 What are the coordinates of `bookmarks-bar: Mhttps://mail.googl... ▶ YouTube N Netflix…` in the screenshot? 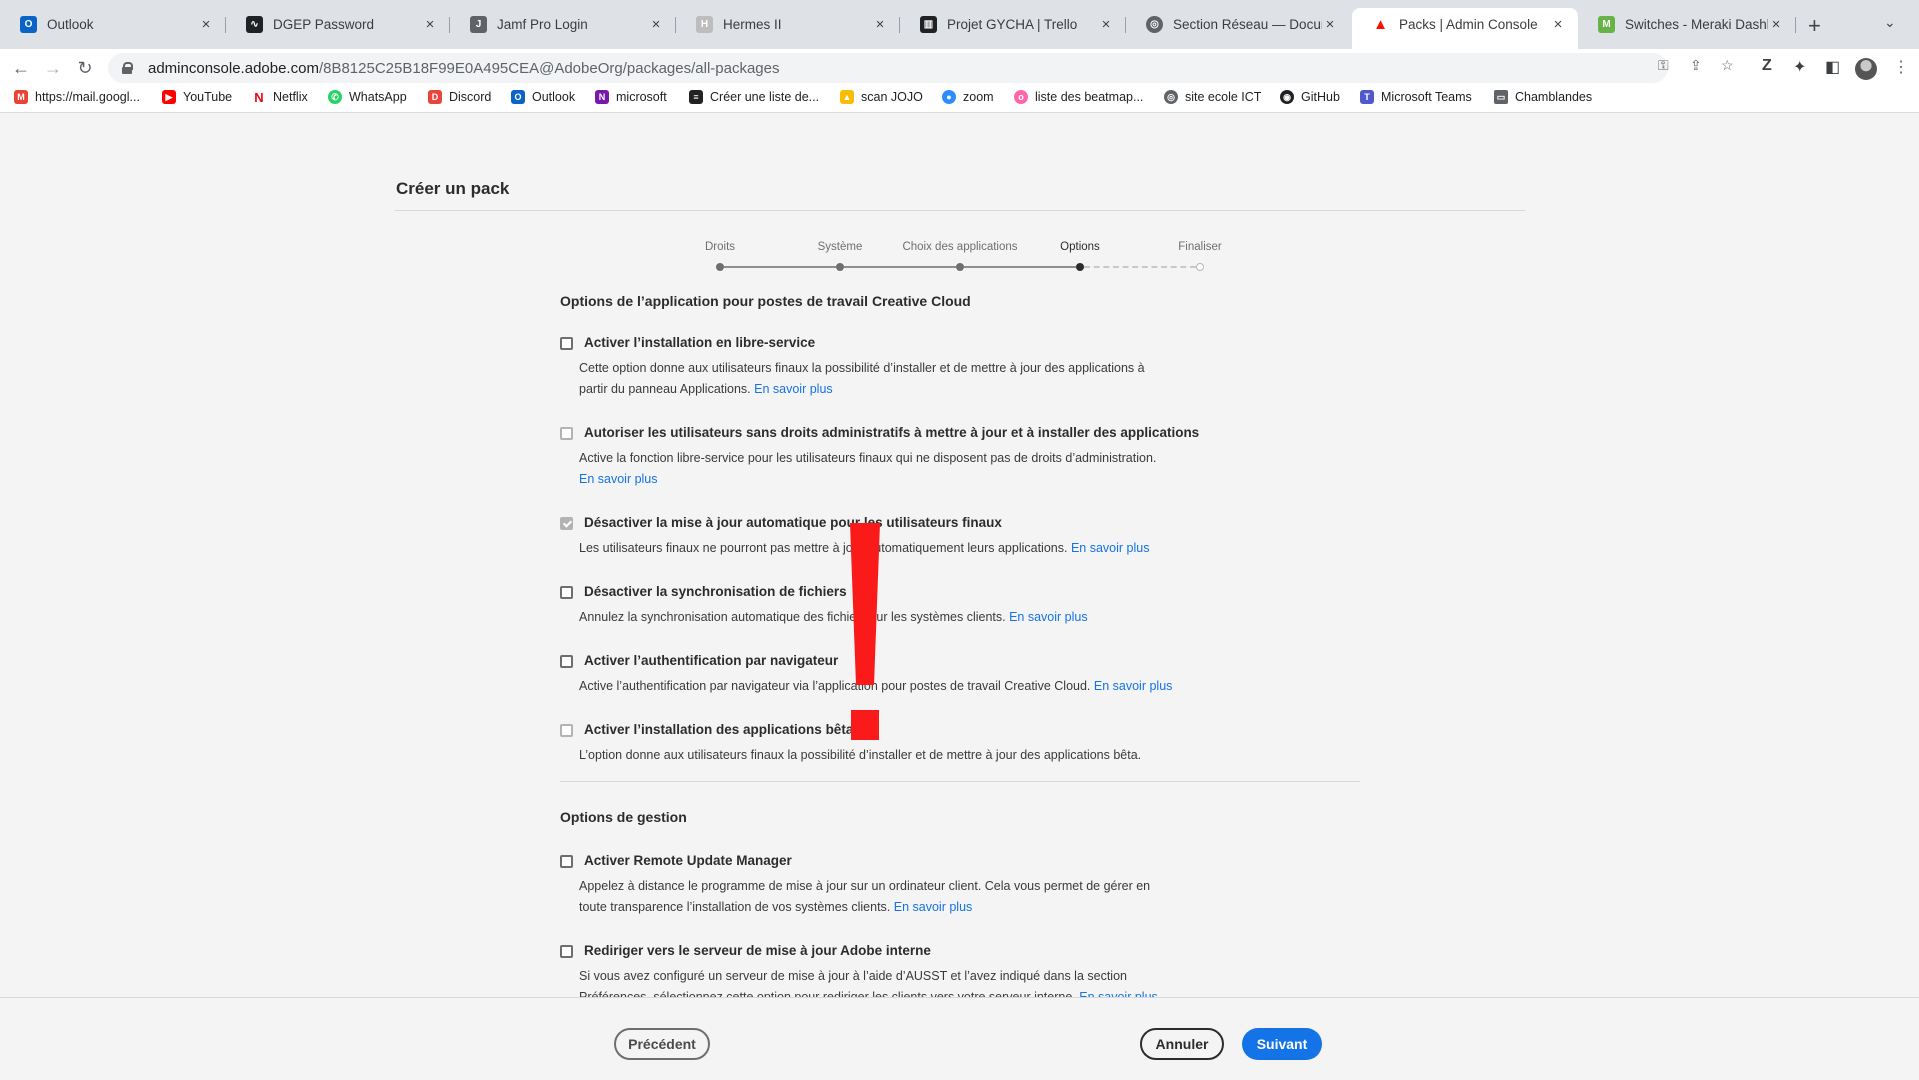 It's located at (959, 100).